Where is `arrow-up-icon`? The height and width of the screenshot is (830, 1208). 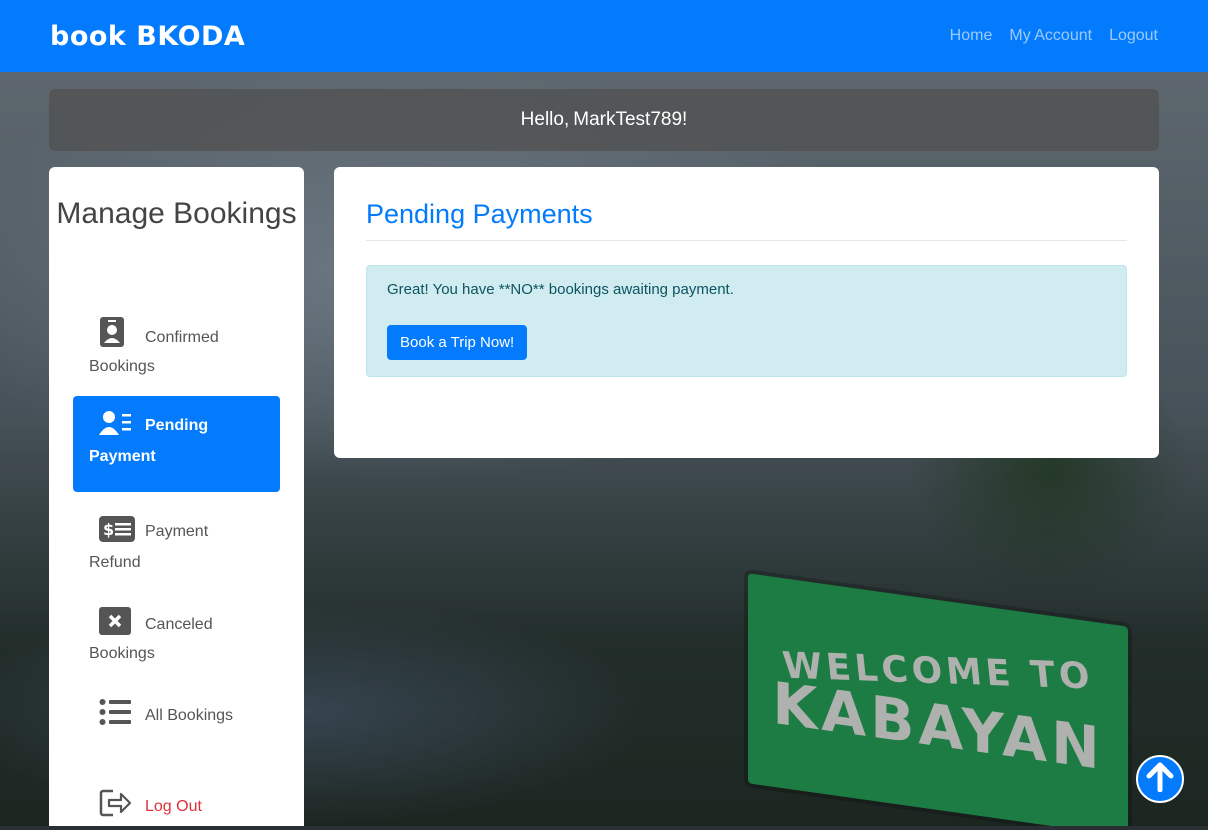
arrow-up-icon is located at coordinates (1160, 779).